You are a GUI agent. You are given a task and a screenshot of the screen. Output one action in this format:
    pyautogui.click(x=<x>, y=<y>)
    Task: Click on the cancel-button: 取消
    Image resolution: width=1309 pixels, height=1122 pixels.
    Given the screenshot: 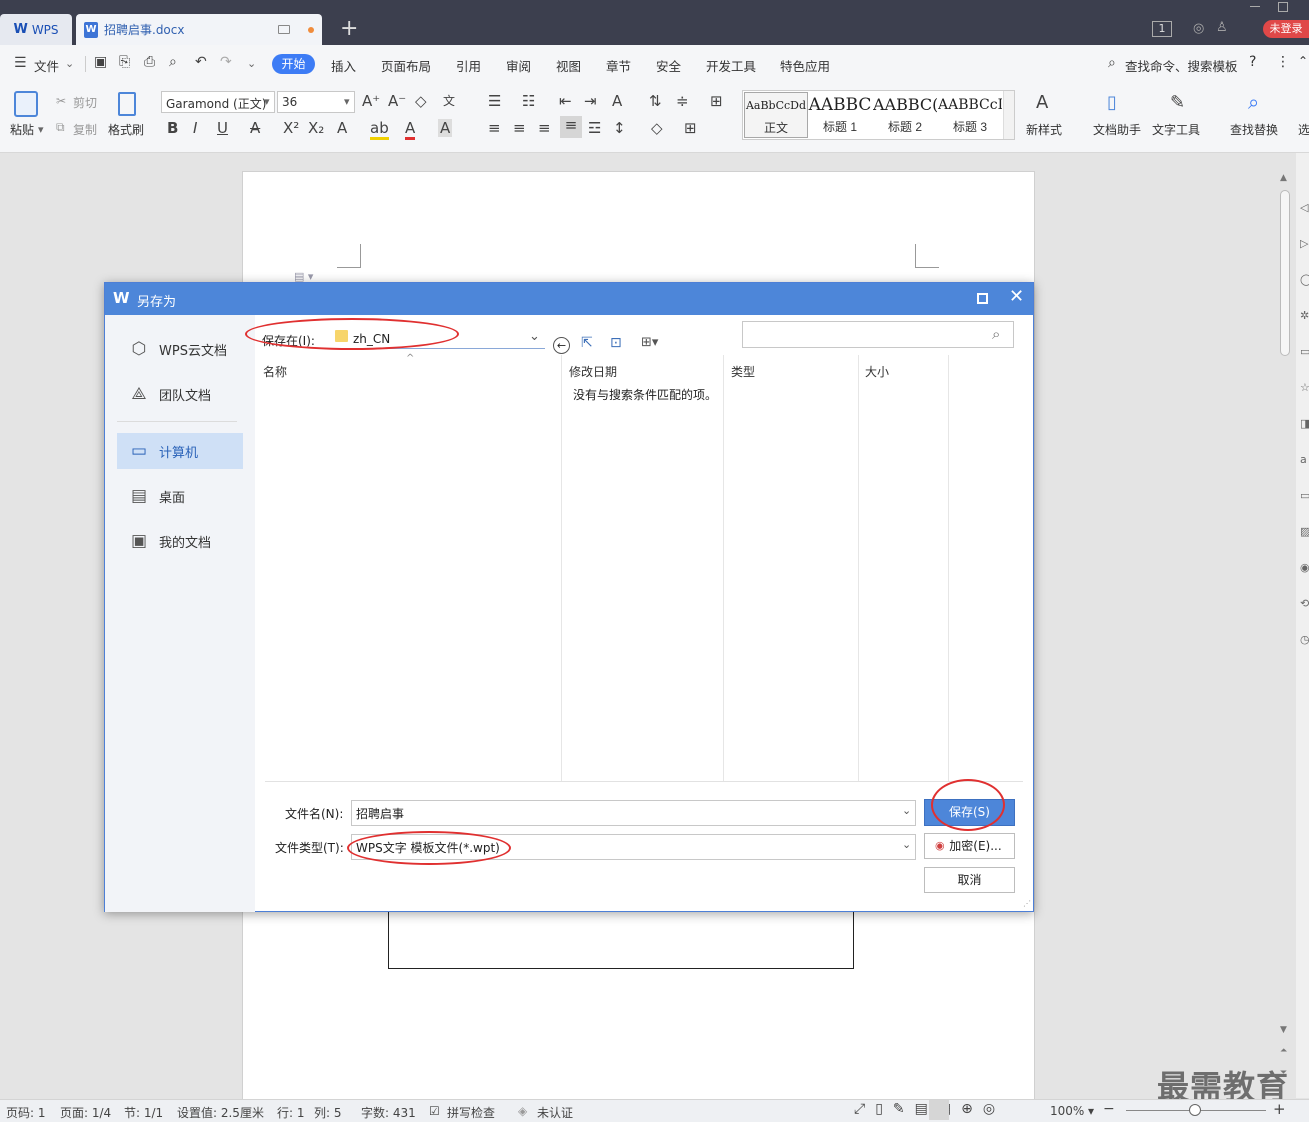 What is the action you would take?
    pyautogui.click(x=969, y=880)
    